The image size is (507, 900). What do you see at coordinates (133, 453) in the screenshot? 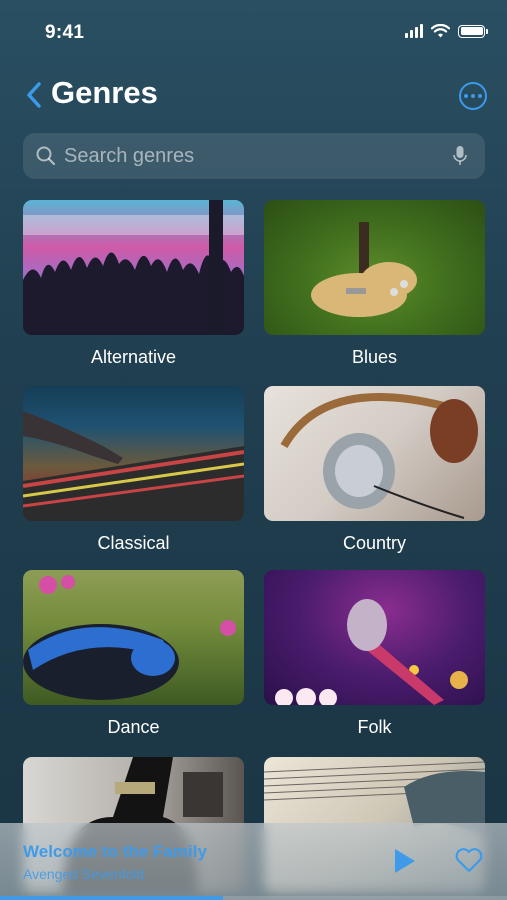
I see `genre-image-classical` at bounding box center [133, 453].